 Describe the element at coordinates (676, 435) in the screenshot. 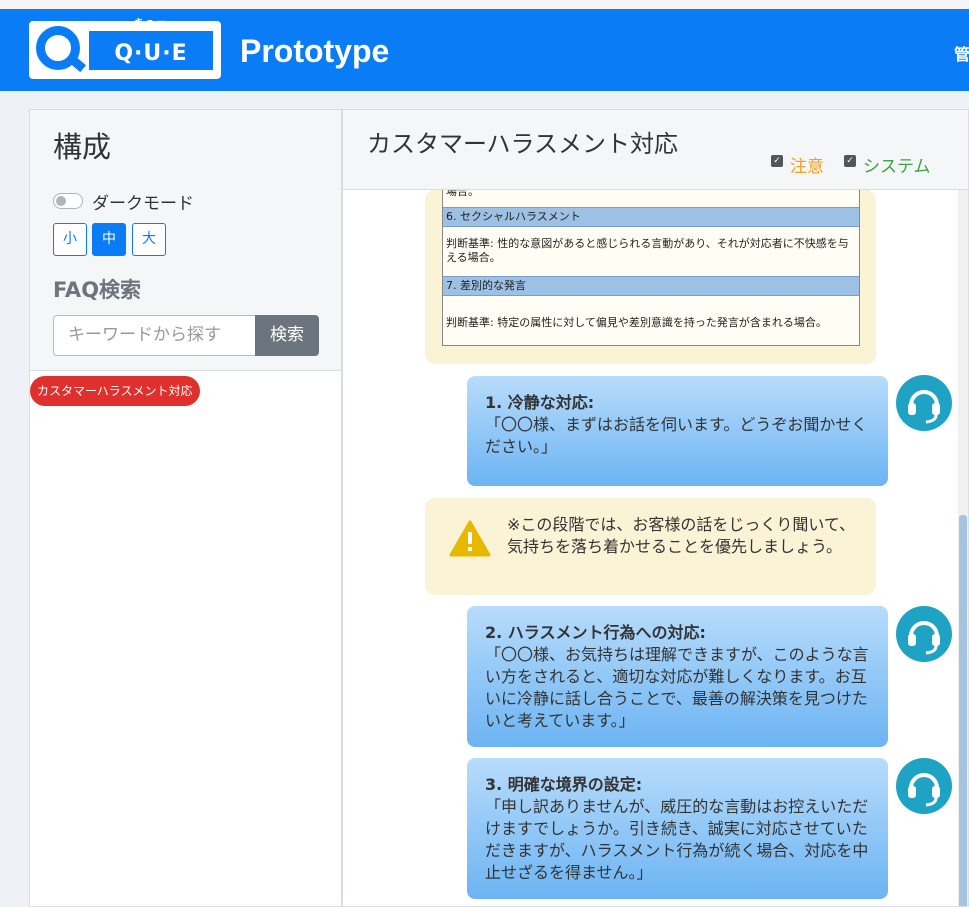

I see `message-body: 「〇〇様、まずはお話を伺います。どうぞお聞かせください。」` at that location.